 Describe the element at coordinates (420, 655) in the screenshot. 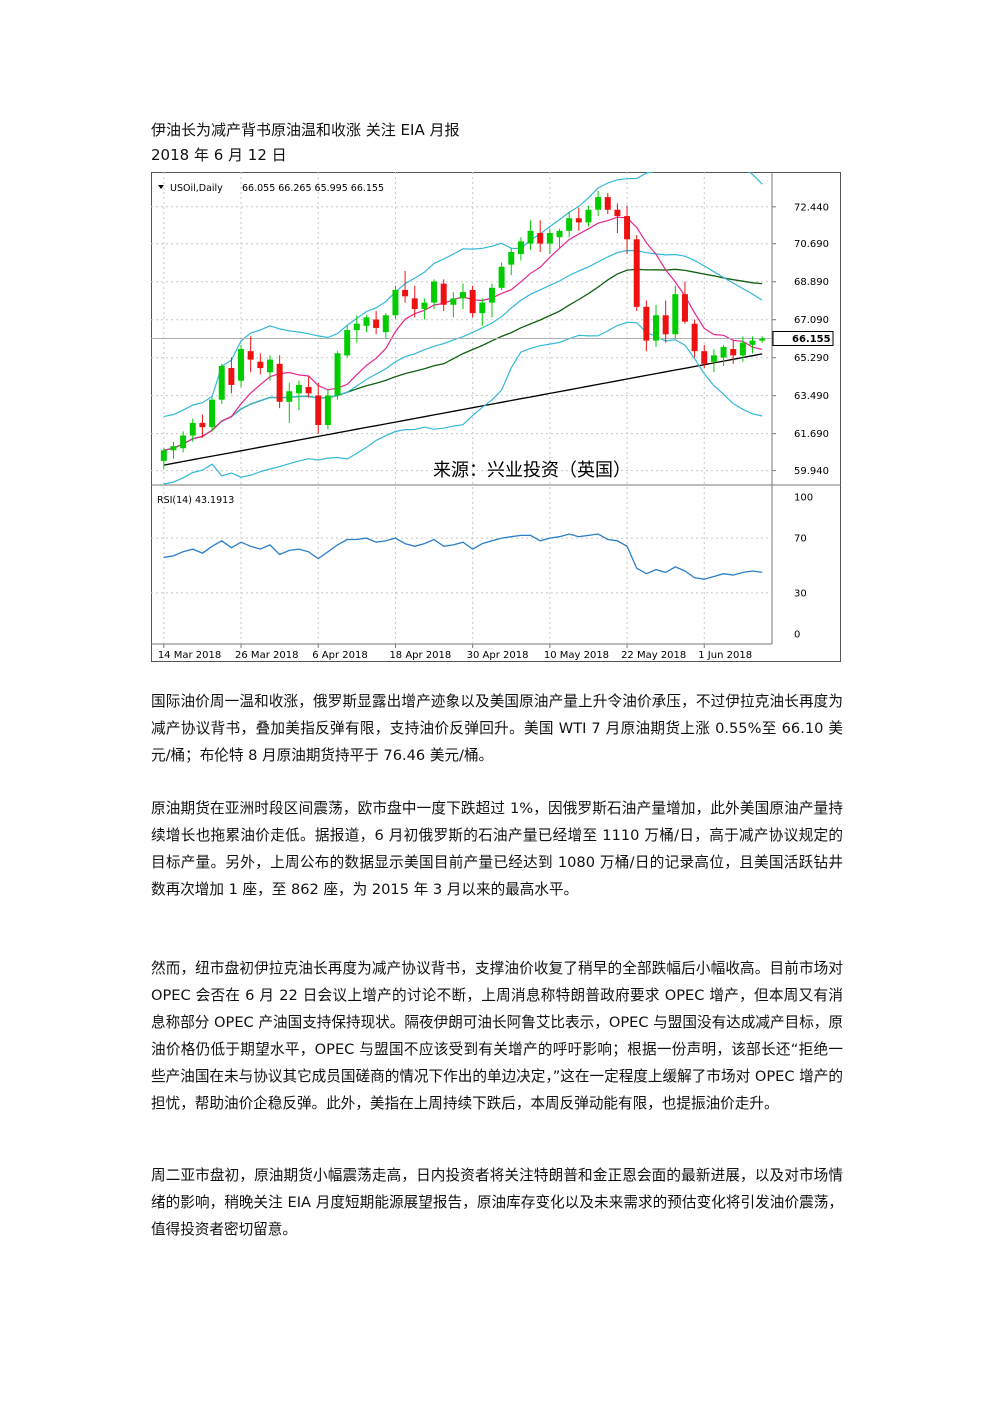

I see `date-tick-label: 18 Apr 2018` at that location.